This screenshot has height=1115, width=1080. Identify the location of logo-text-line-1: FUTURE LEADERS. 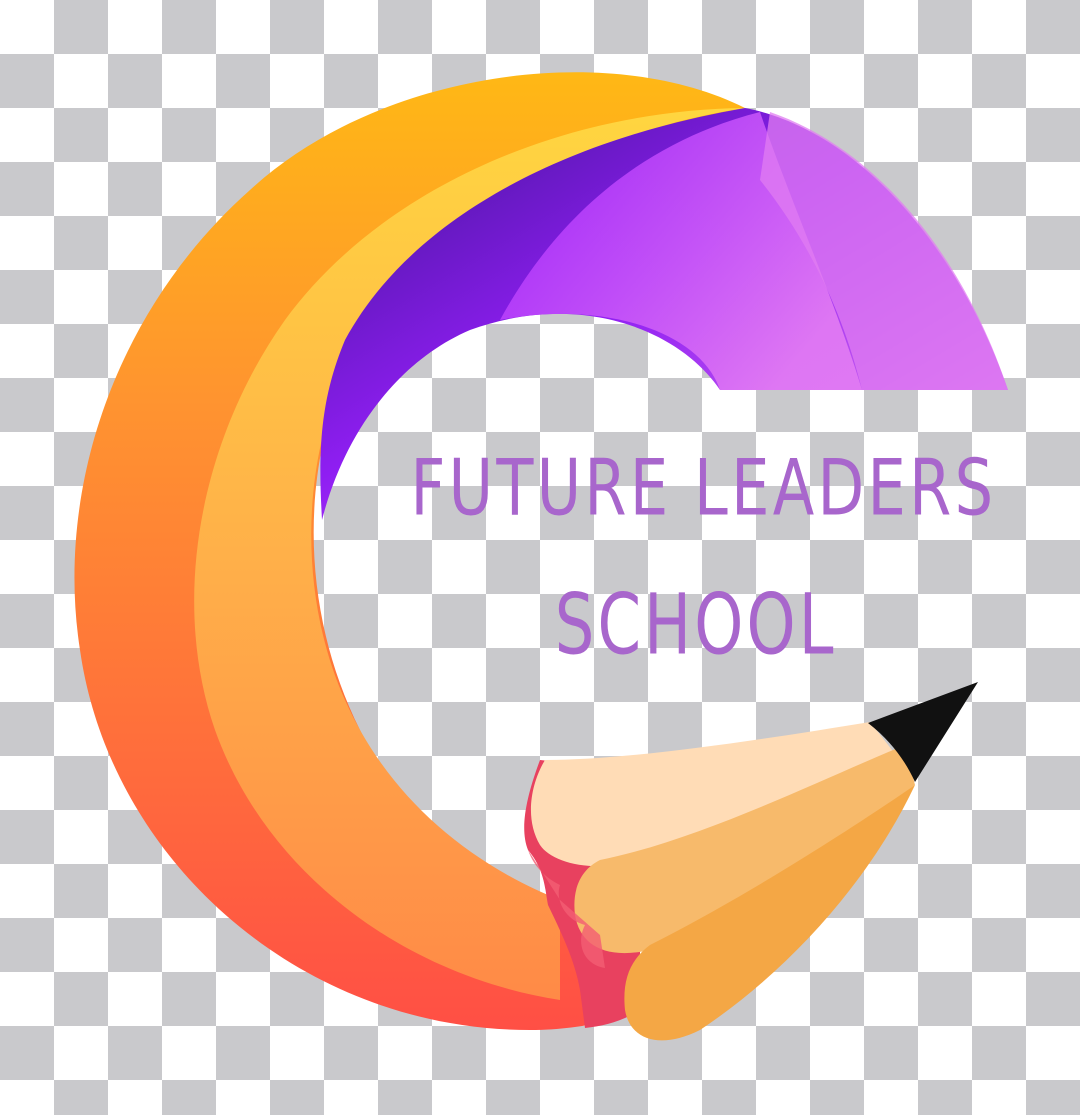
(703, 488).